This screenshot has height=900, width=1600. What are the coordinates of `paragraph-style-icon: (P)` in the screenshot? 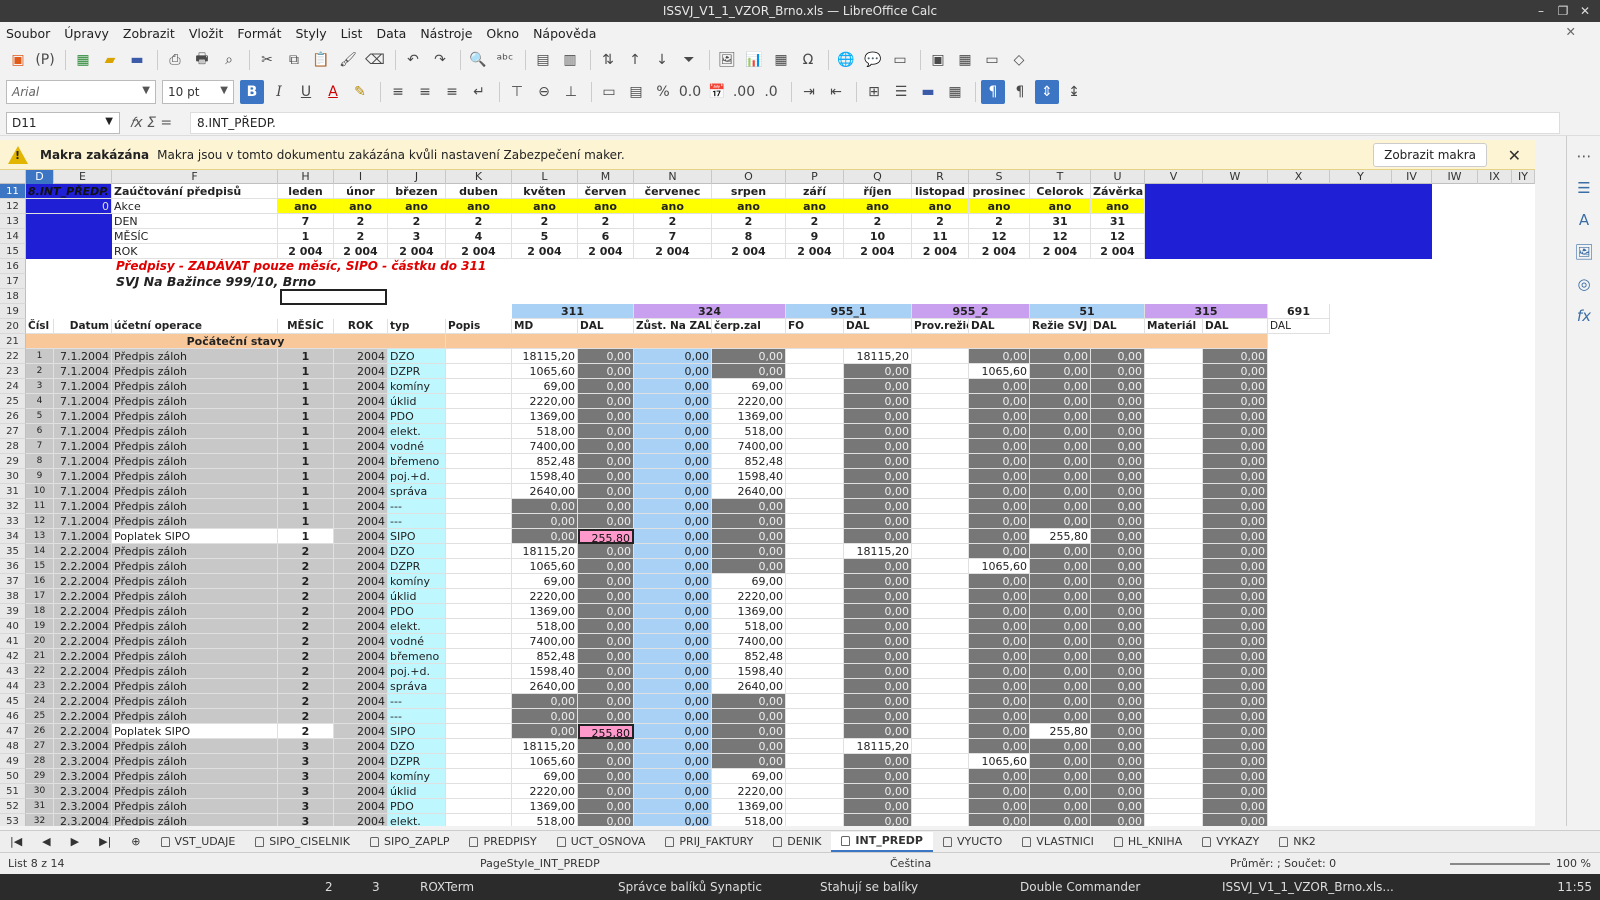 It's located at (45, 60).